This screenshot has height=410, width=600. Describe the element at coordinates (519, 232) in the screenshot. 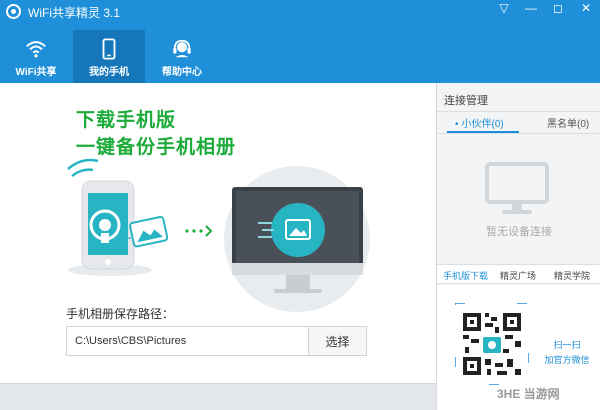

I see `empty-state-text: 暂无设备连接` at that location.